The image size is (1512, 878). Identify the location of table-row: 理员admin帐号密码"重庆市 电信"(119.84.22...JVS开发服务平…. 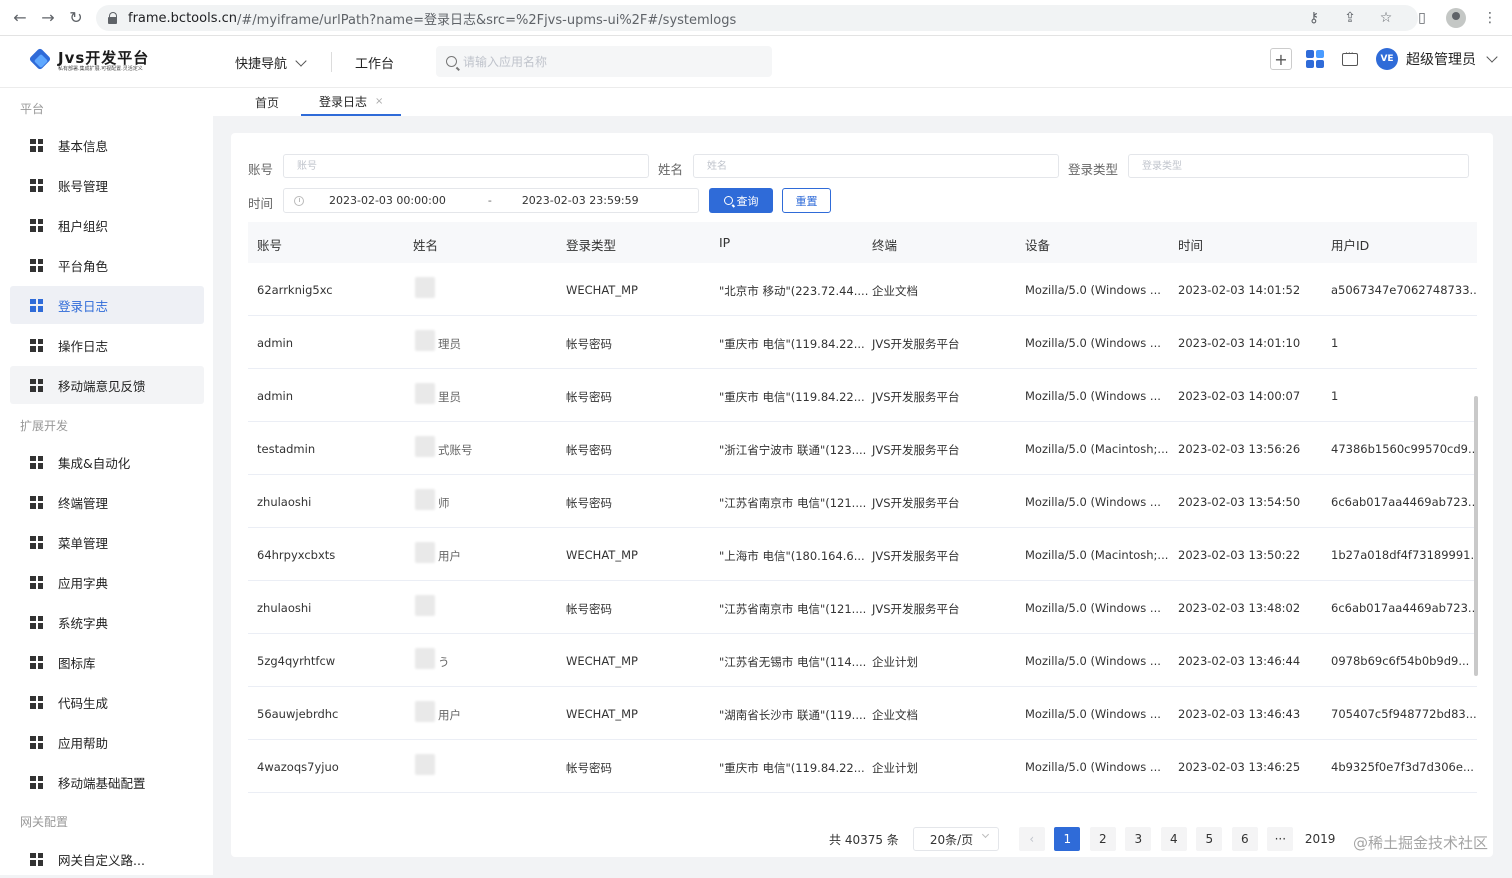
(862, 342).